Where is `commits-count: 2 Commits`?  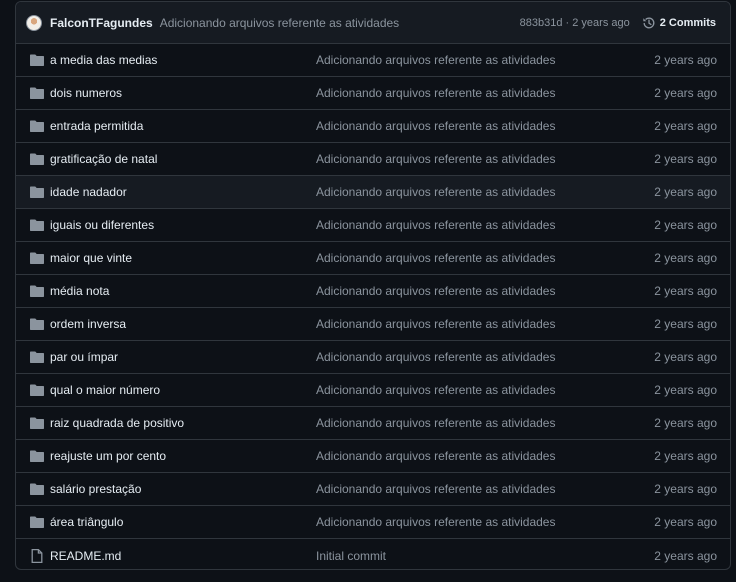 commits-count: 2 Commits is located at coordinates (687, 22).